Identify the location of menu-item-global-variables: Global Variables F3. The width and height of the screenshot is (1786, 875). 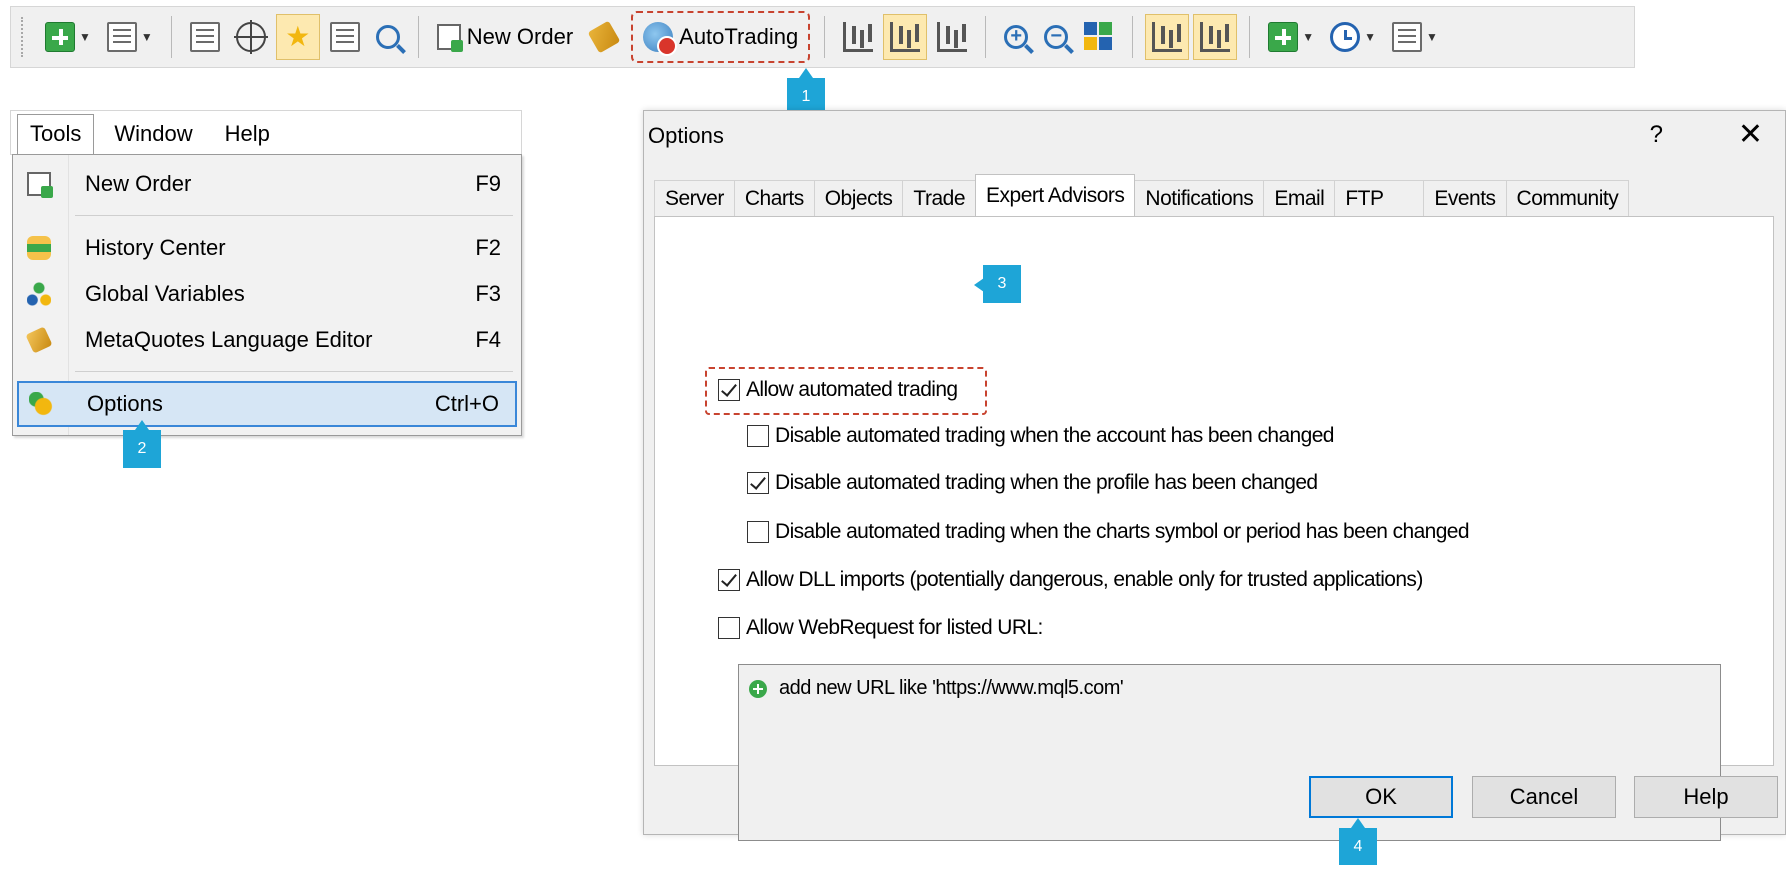
(267, 294).